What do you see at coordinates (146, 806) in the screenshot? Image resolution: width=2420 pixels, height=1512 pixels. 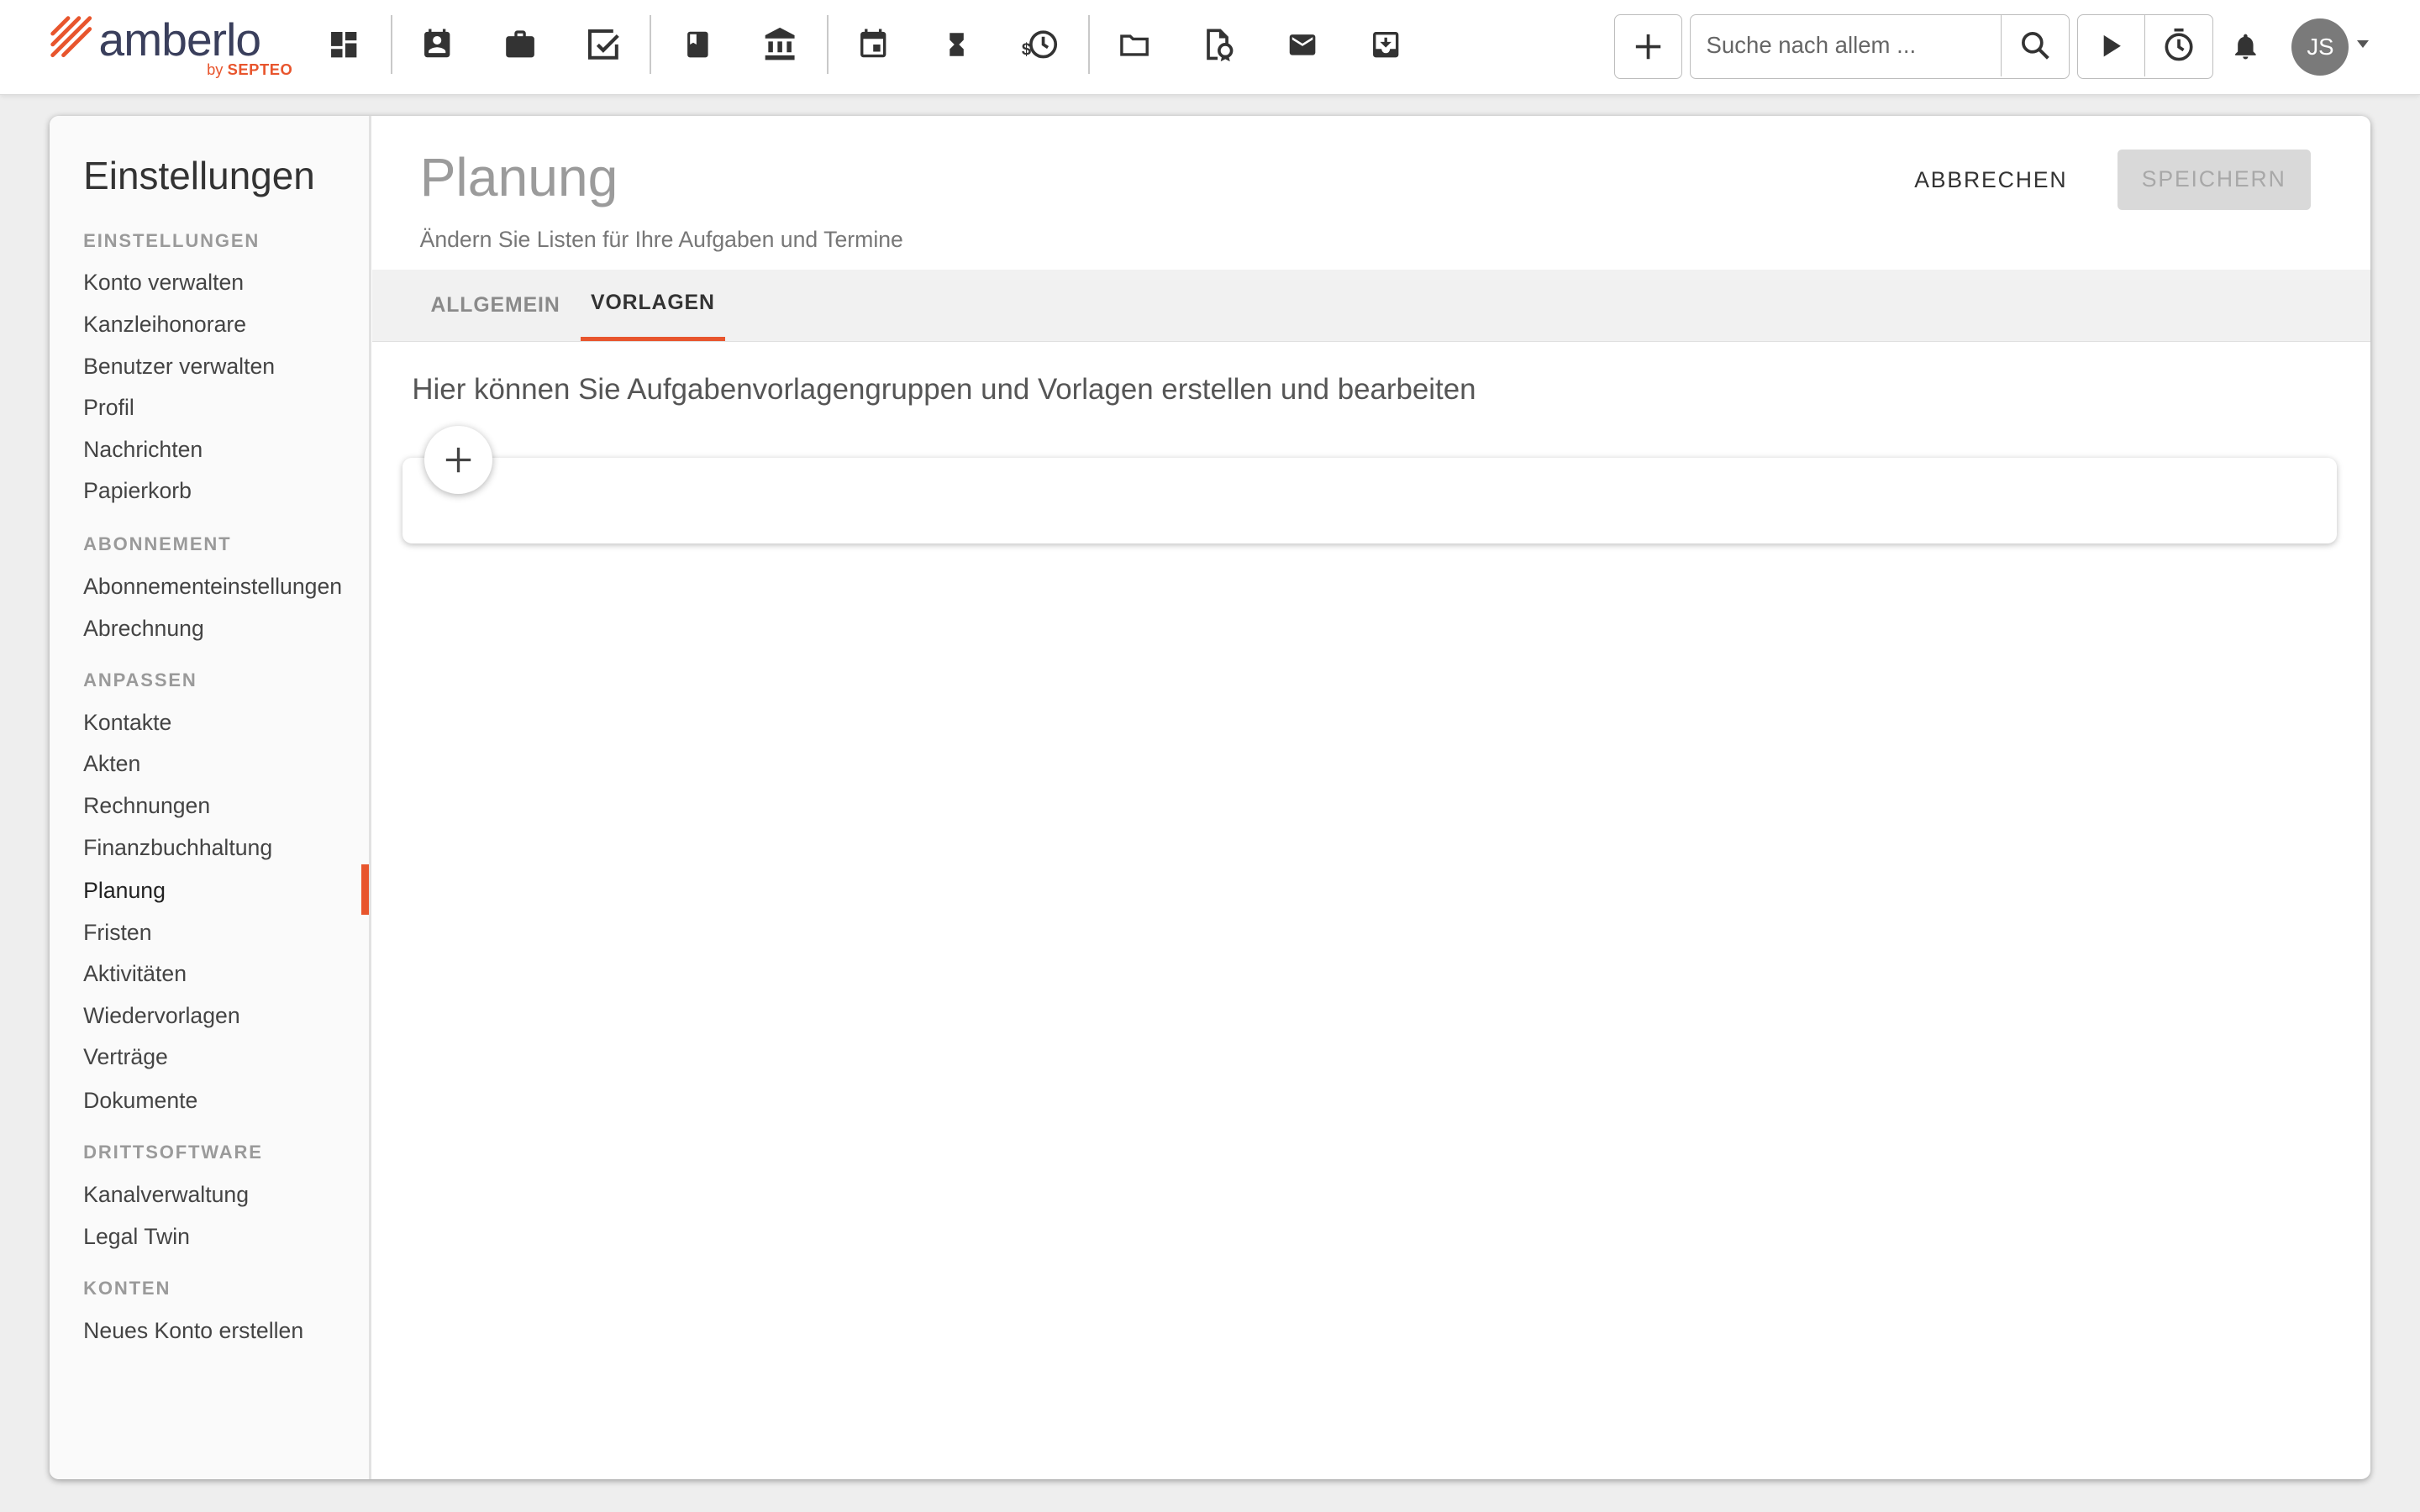 I see `sidebar-item-rechnungen: Rechnungen` at bounding box center [146, 806].